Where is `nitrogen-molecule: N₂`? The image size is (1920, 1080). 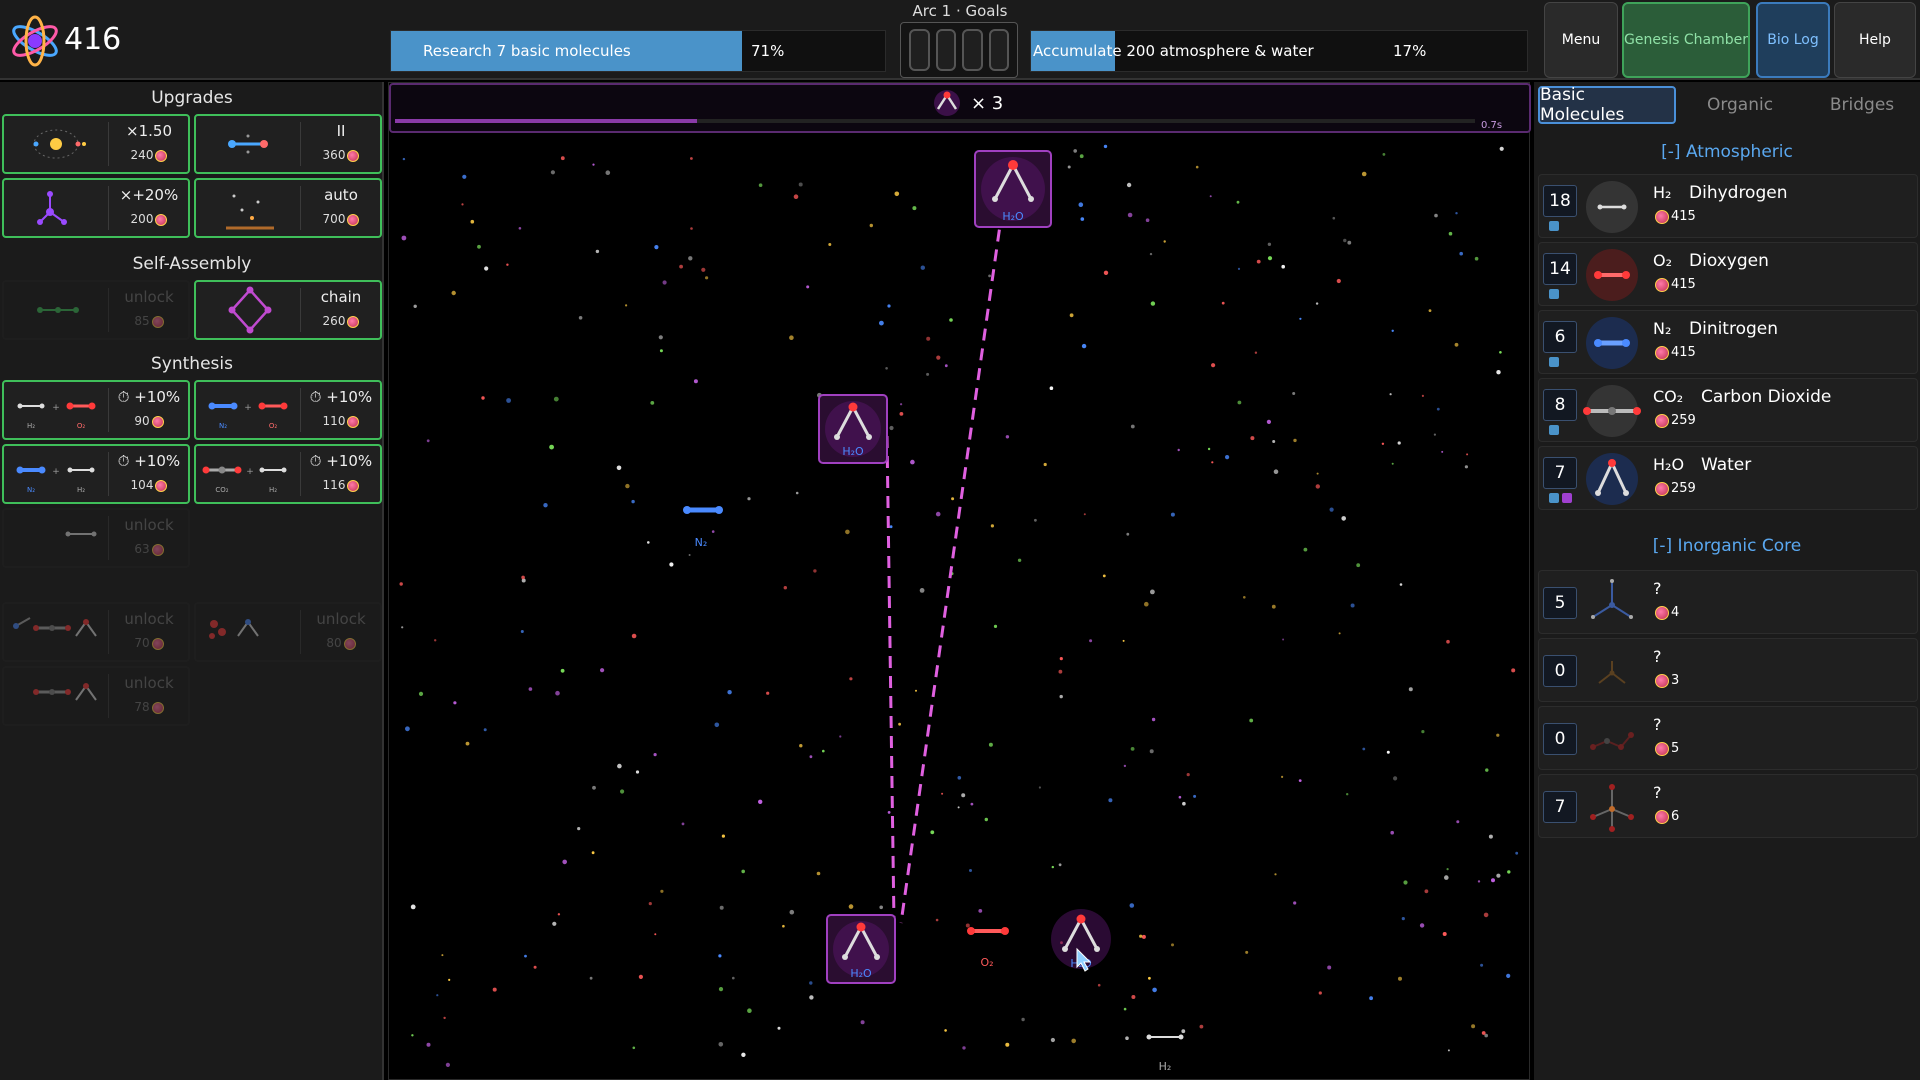 nitrogen-molecule: N₂ is located at coordinates (703, 527).